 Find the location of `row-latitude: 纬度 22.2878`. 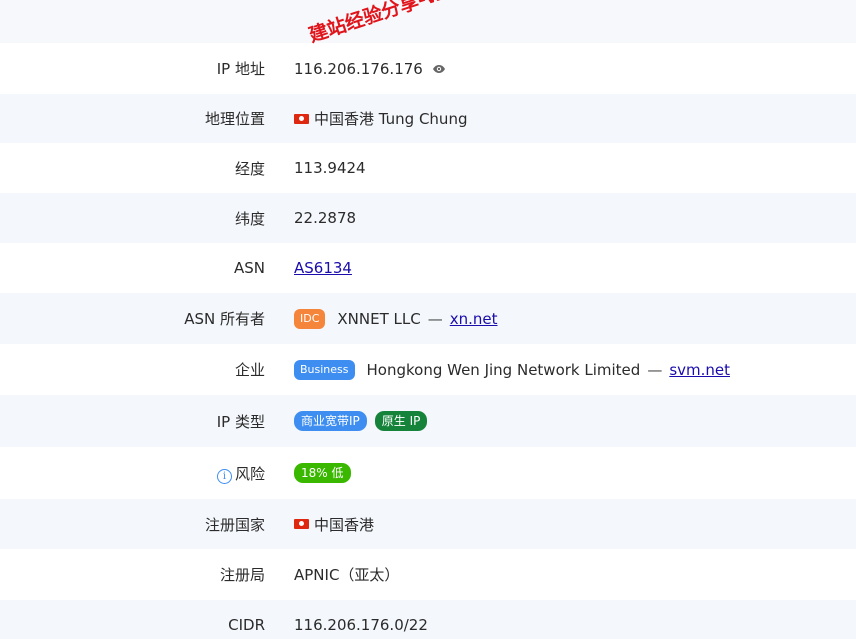

row-latitude: 纬度 22.2878 is located at coordinates (428, 218).